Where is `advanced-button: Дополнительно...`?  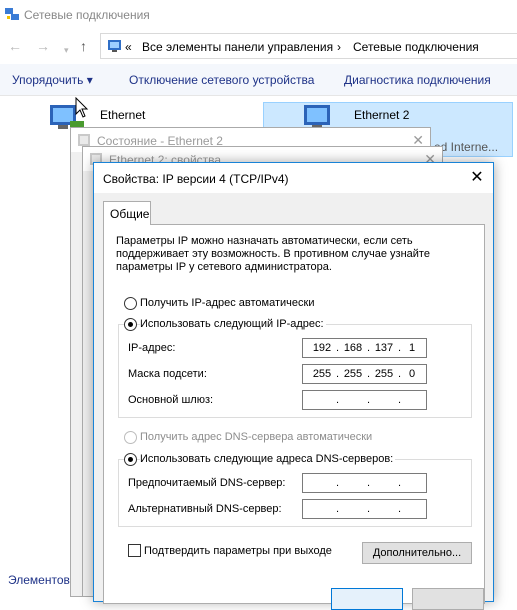 advanced-button: Дополнительно... is located at coordinates (417, 553).